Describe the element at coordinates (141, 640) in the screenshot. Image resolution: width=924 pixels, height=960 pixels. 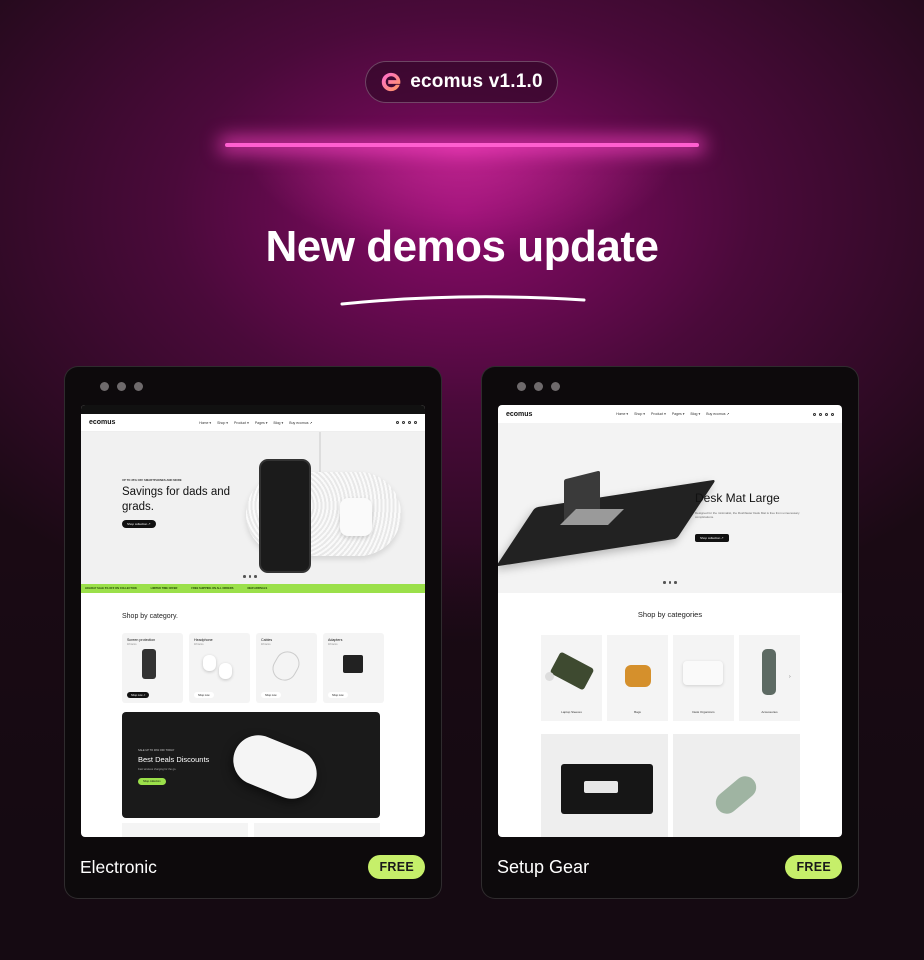
I see `category-name: Screen protection` at that location.